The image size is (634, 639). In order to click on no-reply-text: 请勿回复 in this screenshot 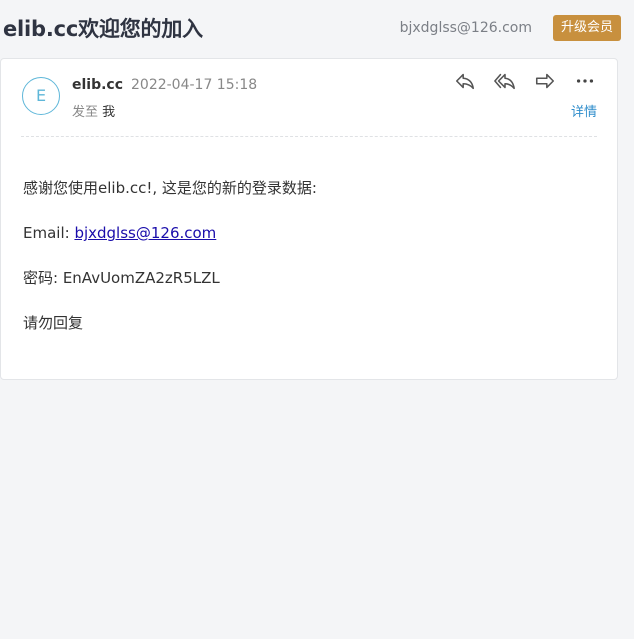, I will do `click(53, 323)`.